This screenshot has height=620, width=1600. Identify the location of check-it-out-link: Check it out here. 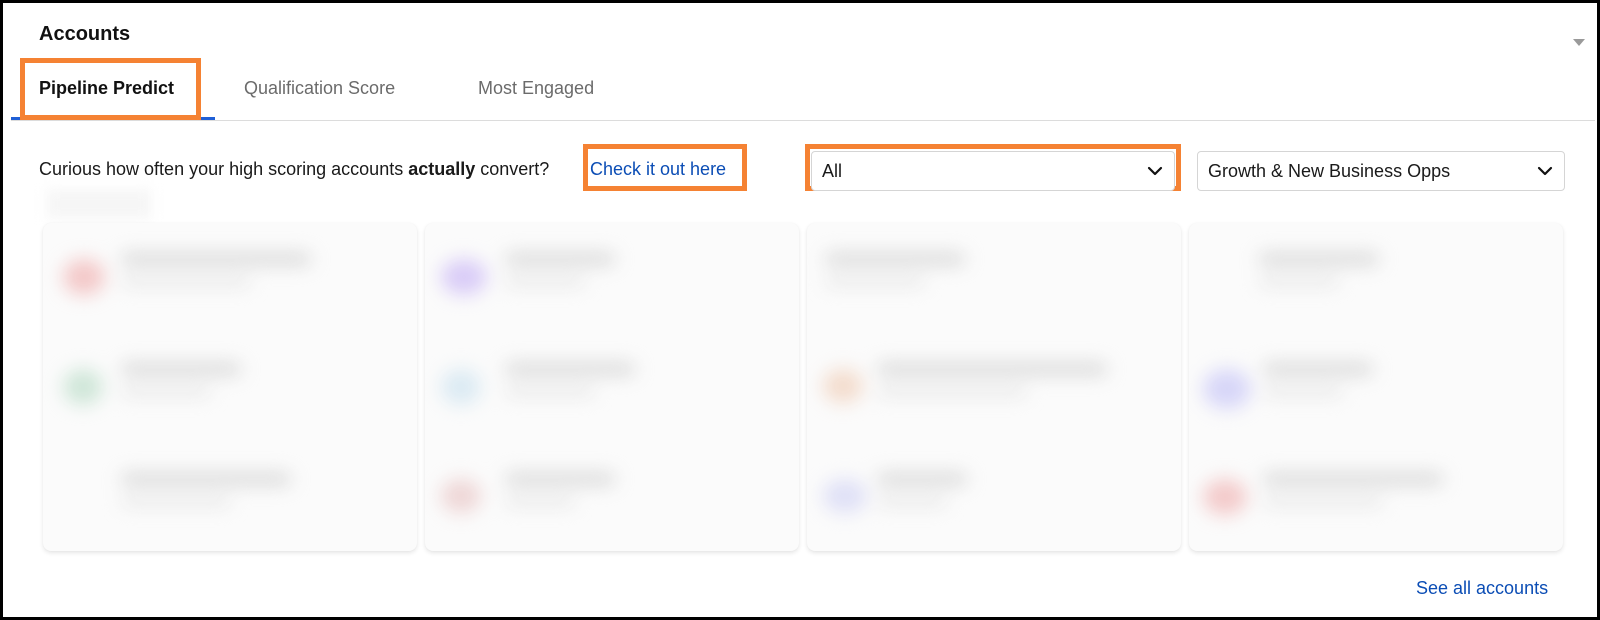
(658, 169).